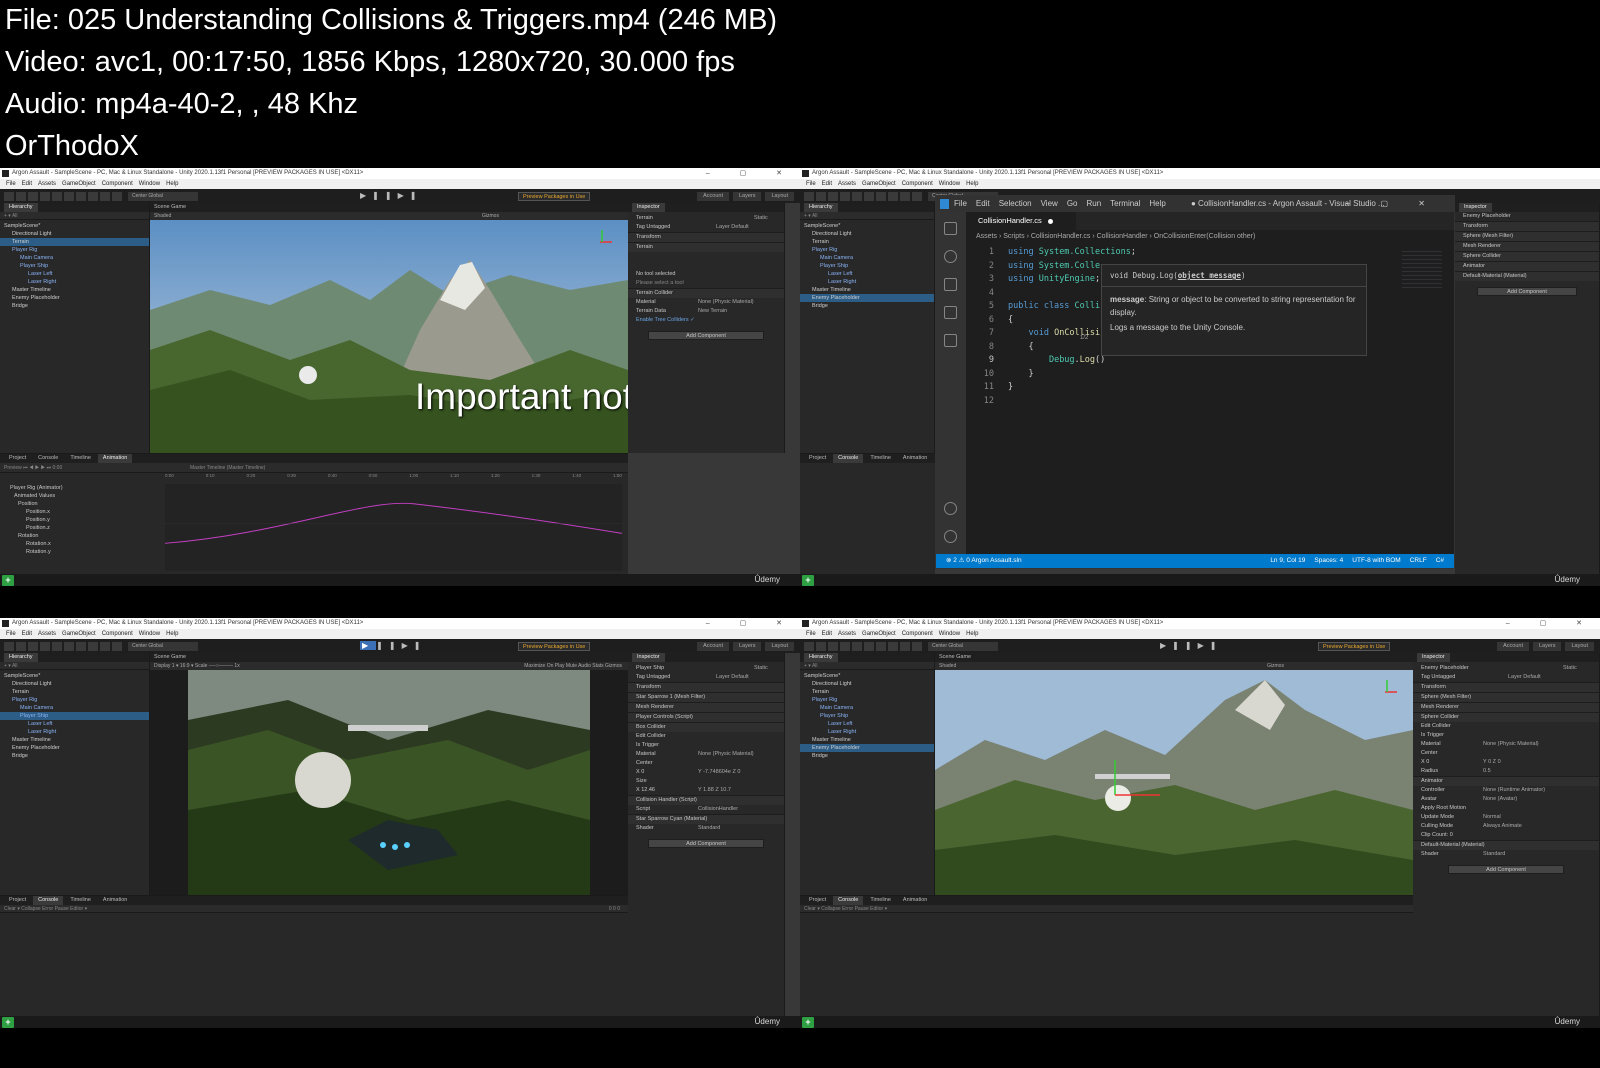 This screenshot has height=1068, width=1600. Describe the element at coordinates (163, 646) in the screenshot. I see `pivot-toggle: Center Global` at that location.